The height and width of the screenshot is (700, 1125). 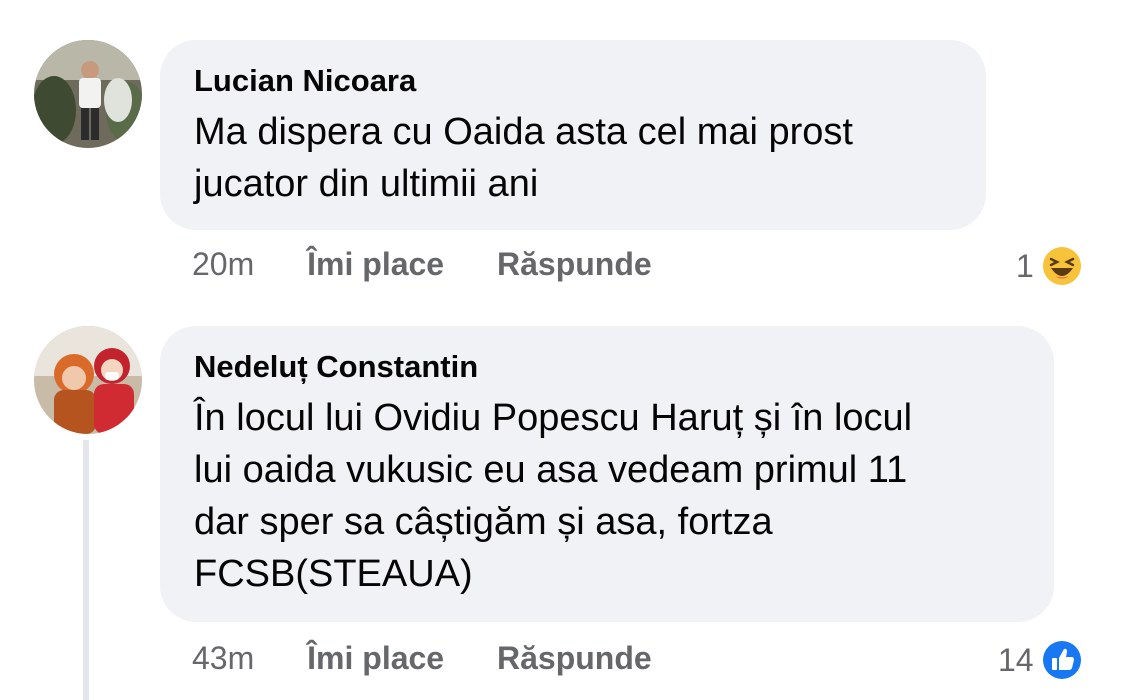 I want to click on comment-meta-1: 20m Îmi place Răspunde, so click(x=422, y=264).